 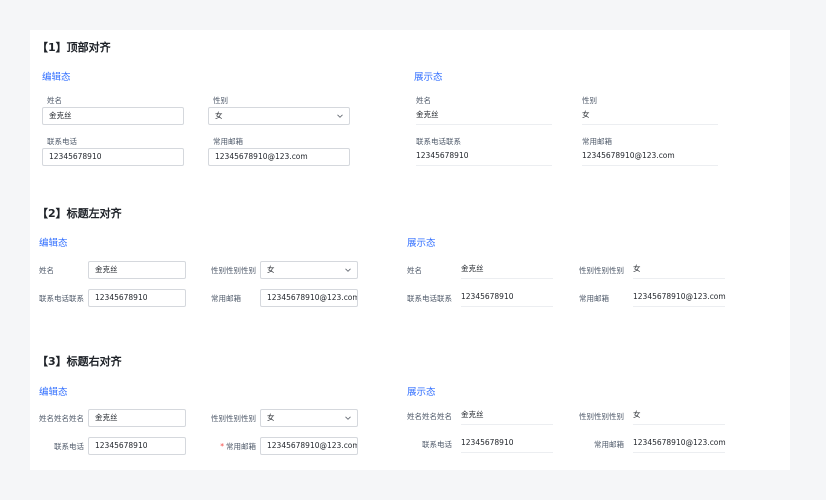 What do you see at coordinates (507, 298) in the screenshot?
I see `s2-view-phone-value: 12345678910` at bounding box center [507, 298].